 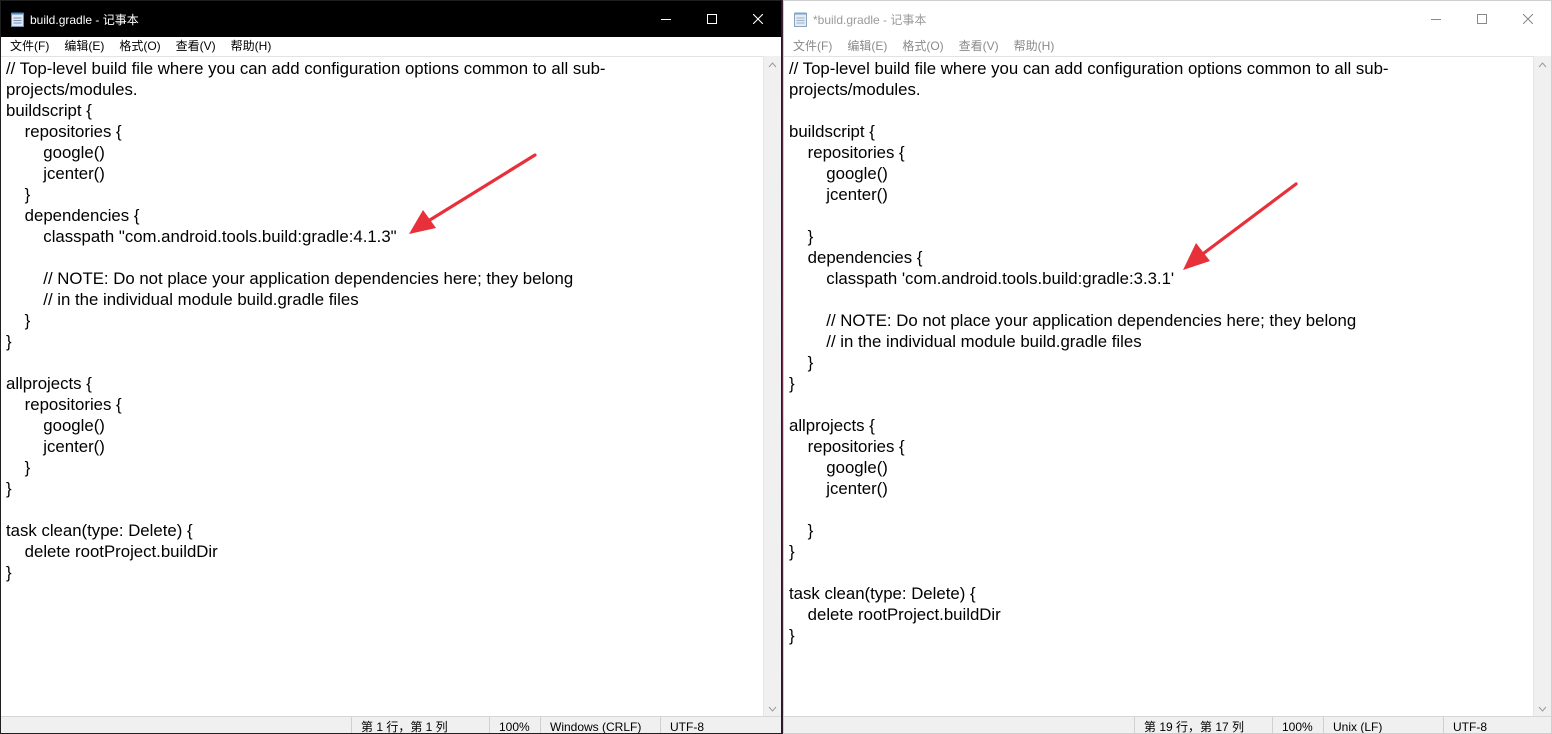 I want to click on title-bar: *build.gradle - 记事本, so click(x=1167, y=19).